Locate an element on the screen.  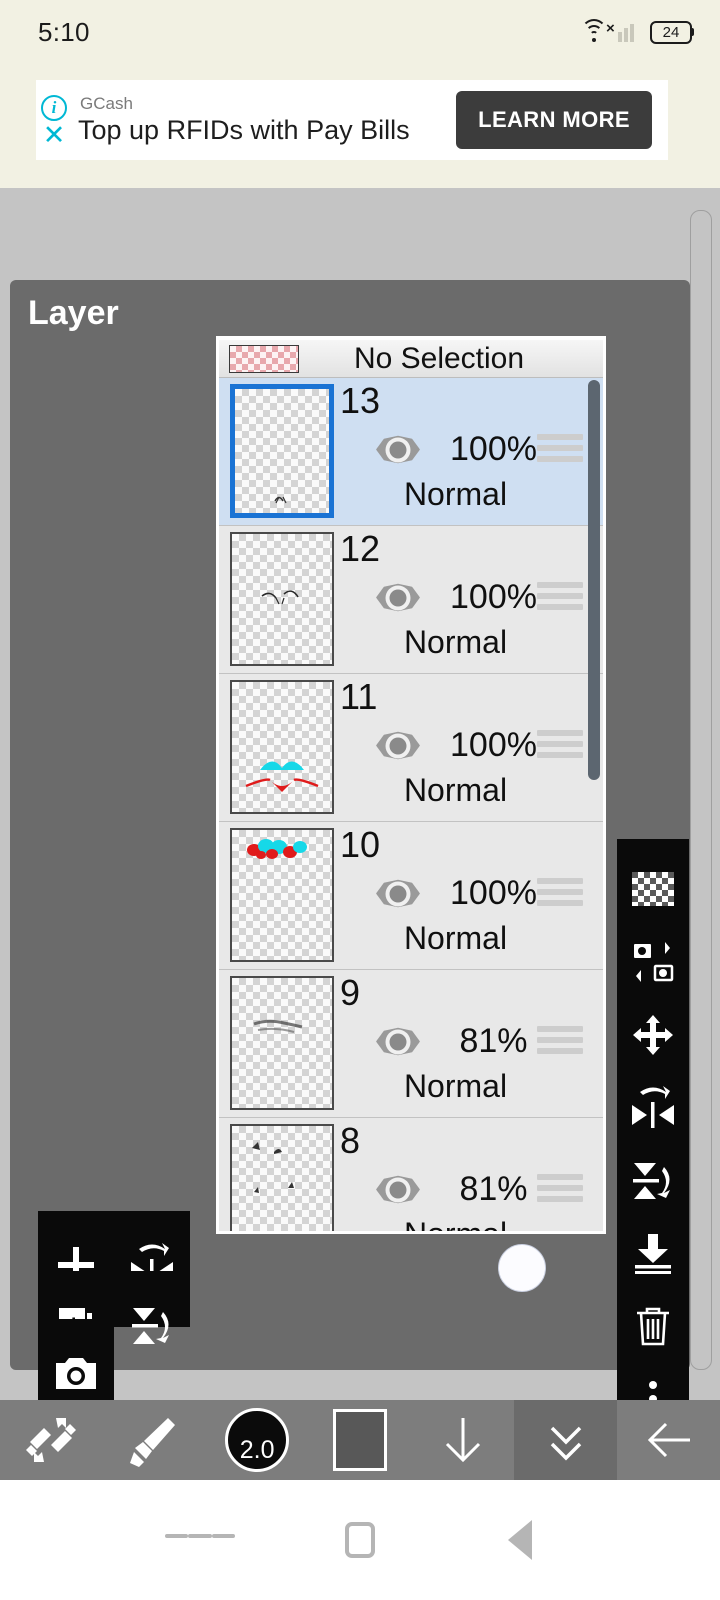
layer-name: 13 is located at coordinates (360, 400).